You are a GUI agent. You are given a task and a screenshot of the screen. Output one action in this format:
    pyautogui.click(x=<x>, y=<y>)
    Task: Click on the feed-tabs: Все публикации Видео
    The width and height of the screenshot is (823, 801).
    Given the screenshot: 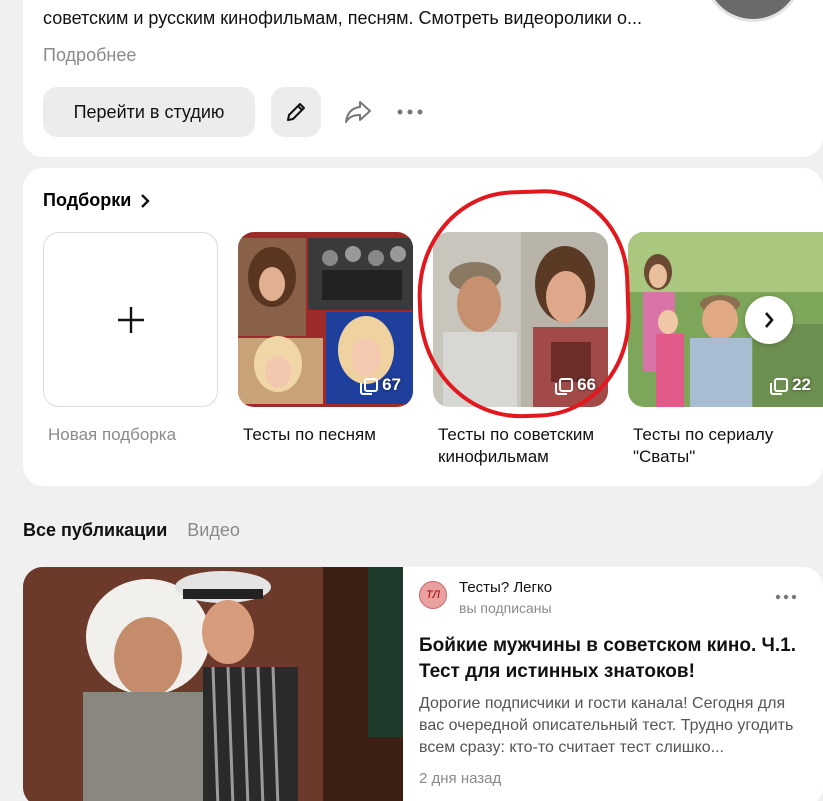 What is the action you would take?
    pyautogui.click(x=131, y=530)
    